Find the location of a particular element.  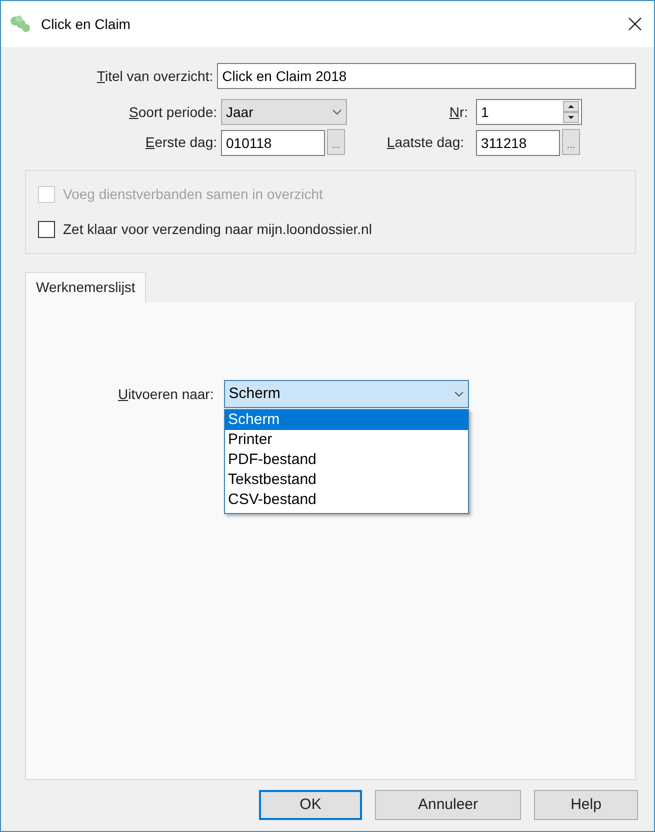

dialog-button: Annuleer is located at coordinates (448, 805).